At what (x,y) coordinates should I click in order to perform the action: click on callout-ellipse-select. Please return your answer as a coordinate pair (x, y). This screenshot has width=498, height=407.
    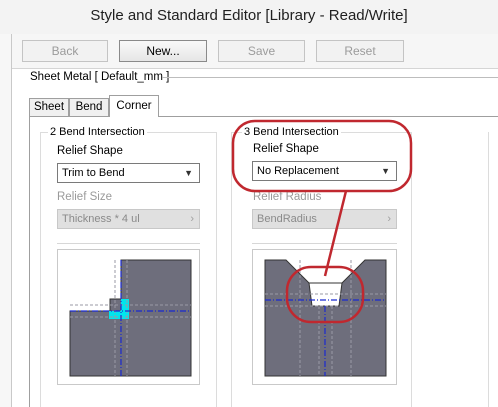
    Looking at the image, I should click on (322, 156).